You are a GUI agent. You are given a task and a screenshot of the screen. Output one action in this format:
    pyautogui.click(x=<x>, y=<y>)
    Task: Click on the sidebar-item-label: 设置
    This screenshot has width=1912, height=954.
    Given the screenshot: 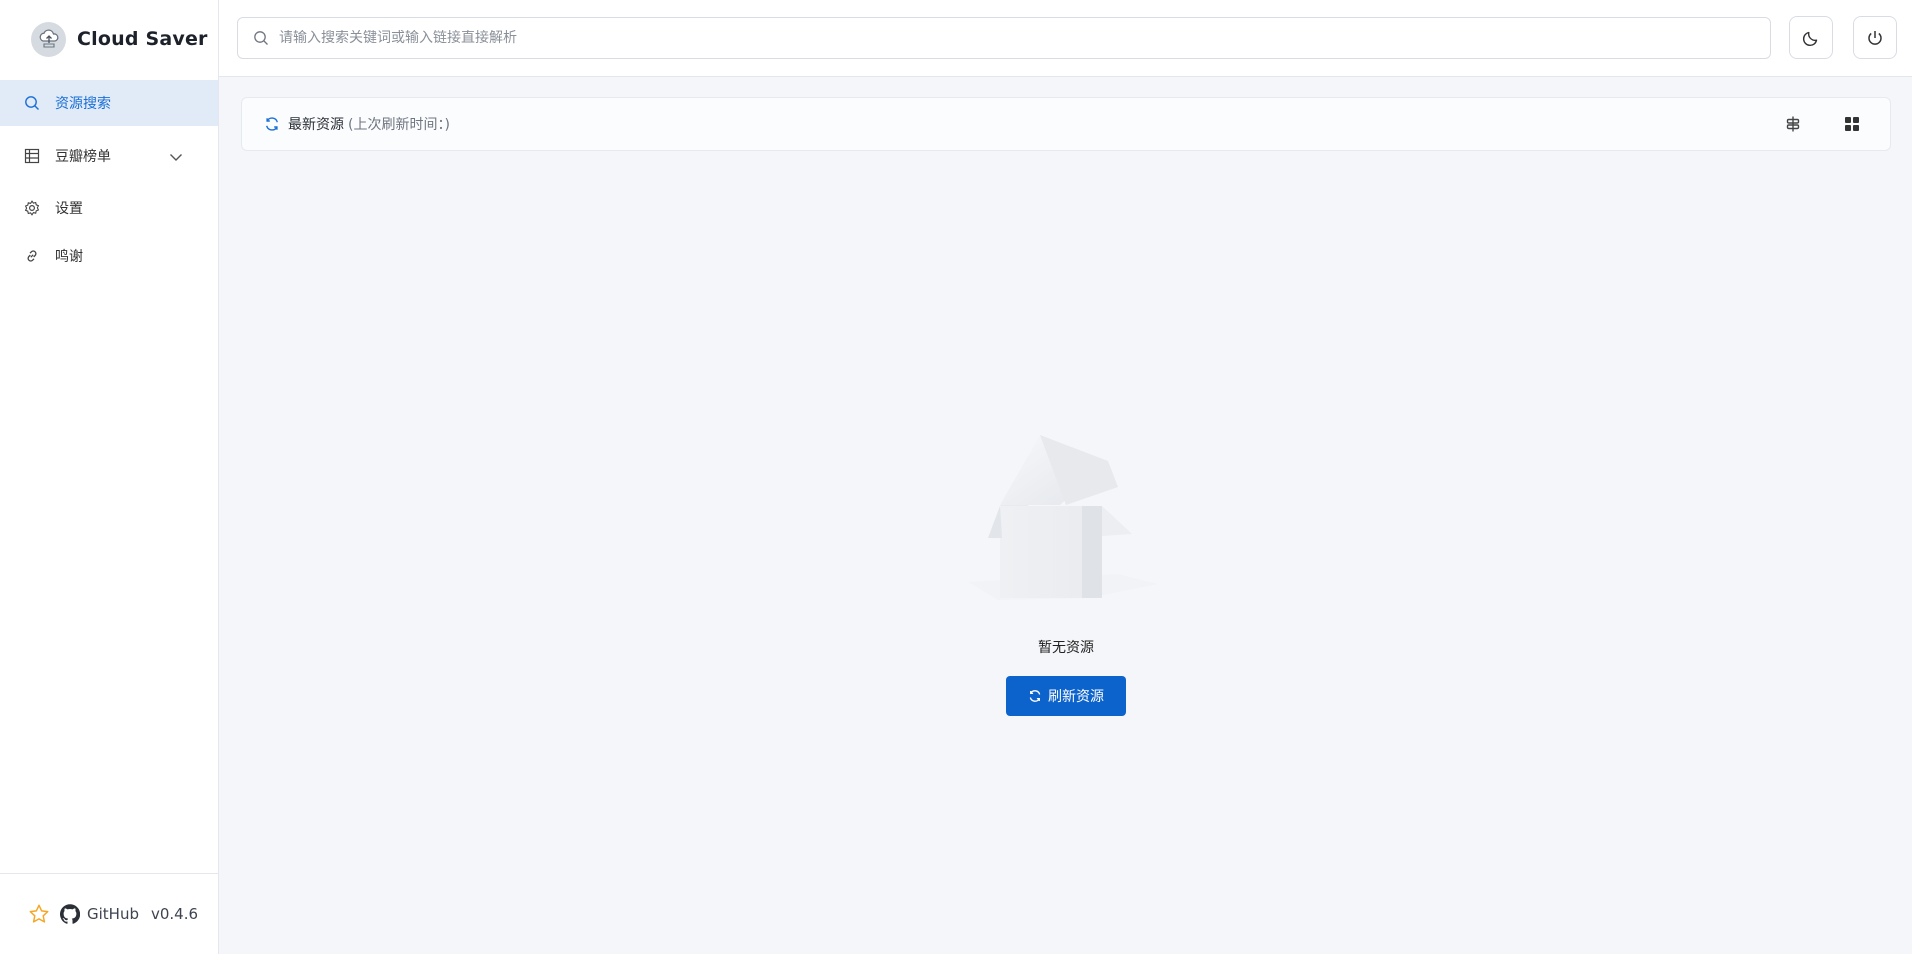 What is the action you would take?
    pyautogui.click(x=69, y=209)
    